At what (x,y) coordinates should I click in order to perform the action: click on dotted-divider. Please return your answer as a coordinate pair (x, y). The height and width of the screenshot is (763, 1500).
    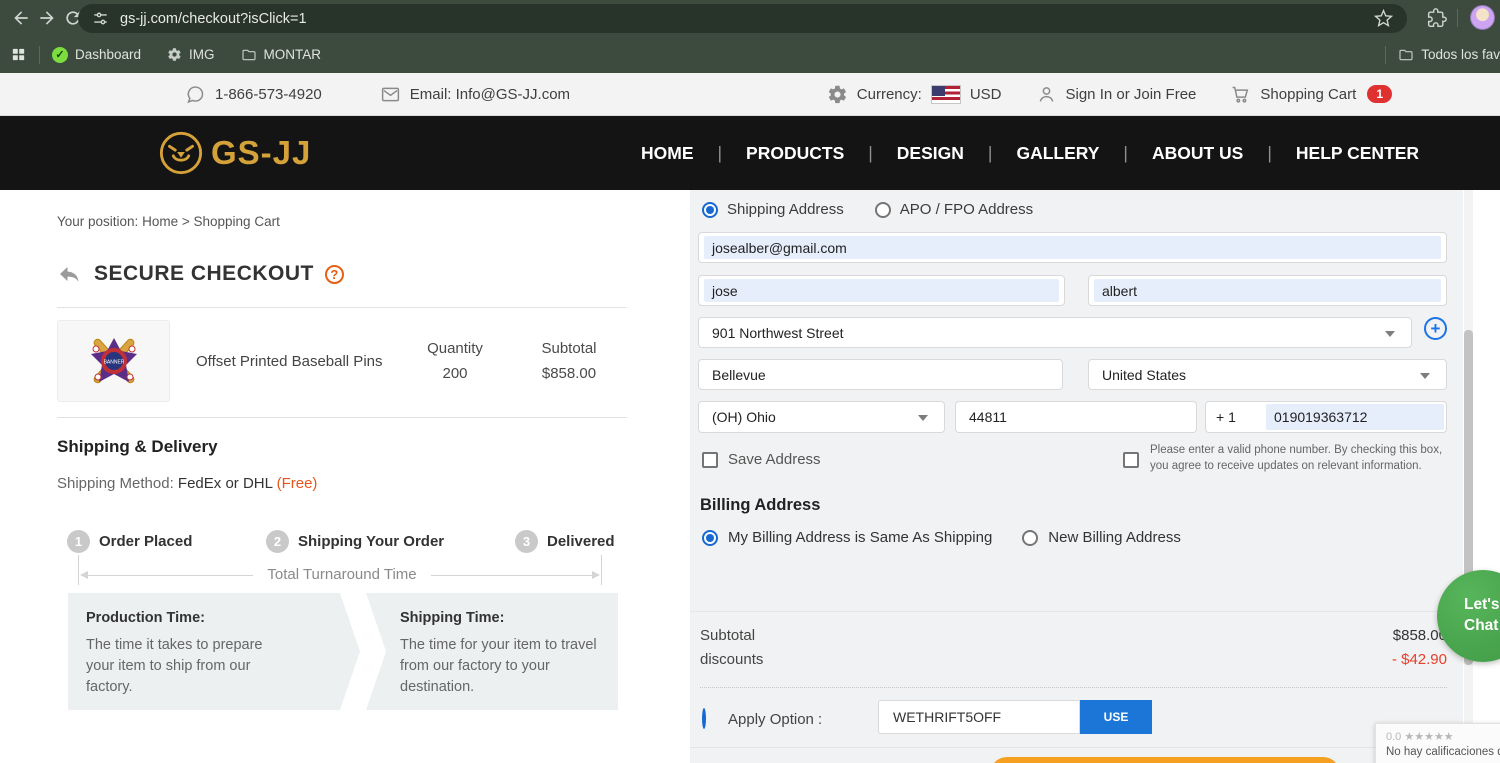
    Looking at the image, I should click on (1073, 687).